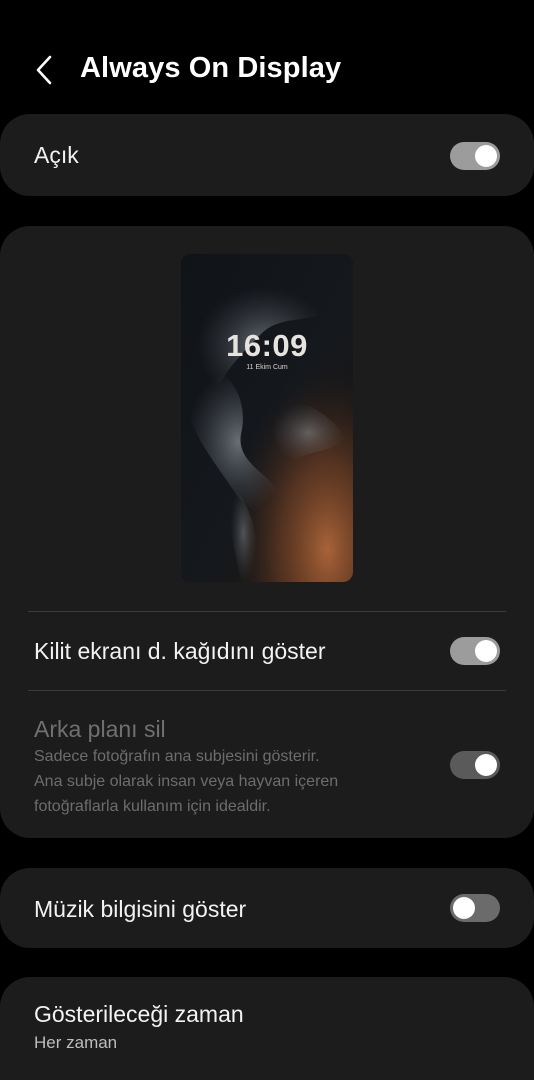 The image size is (534, 1080). Describe the element at coordinates (152, 806) in the screenshot. I see `description-line: fotoğraflarla kullanım için idealdir.` at that location.